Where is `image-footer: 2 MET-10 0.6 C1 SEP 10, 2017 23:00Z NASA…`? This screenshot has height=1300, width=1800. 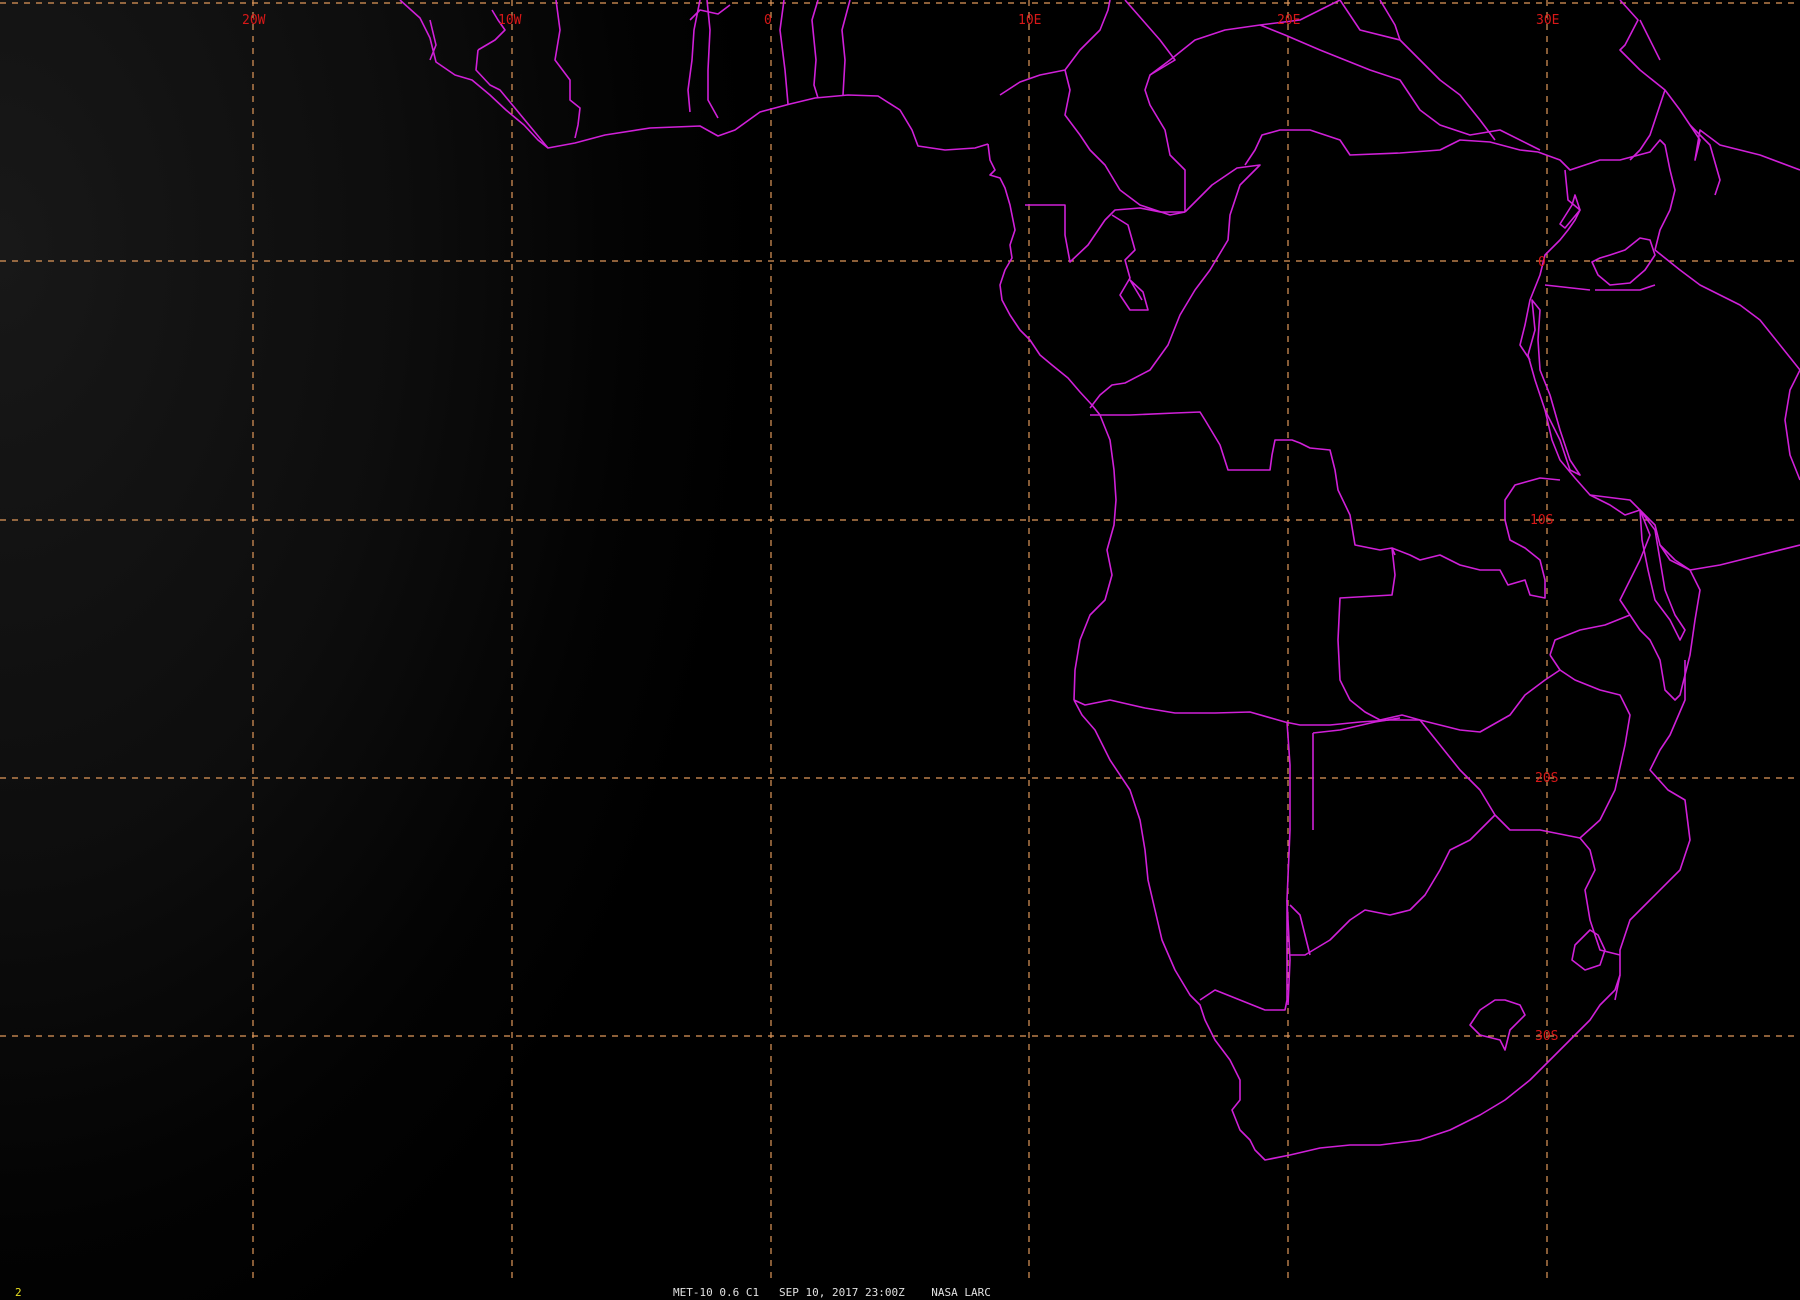
image-footer: 2 MET-10 0.6 C1 SEP 10, 2017 23:00Z NASA… is located at coordinates (900, 1292).